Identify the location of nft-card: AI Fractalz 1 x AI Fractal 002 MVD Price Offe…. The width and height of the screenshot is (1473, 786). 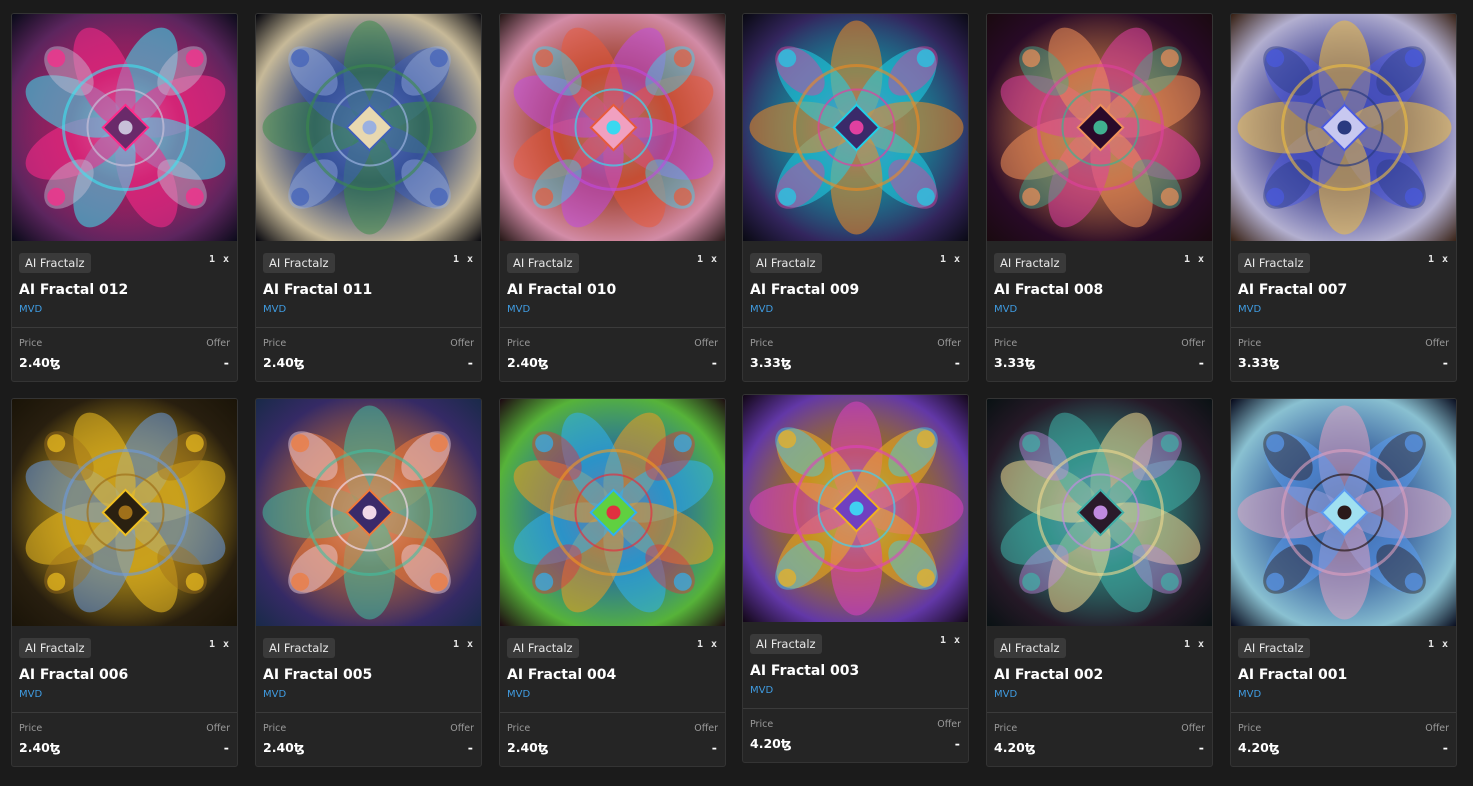
(1099, 582).